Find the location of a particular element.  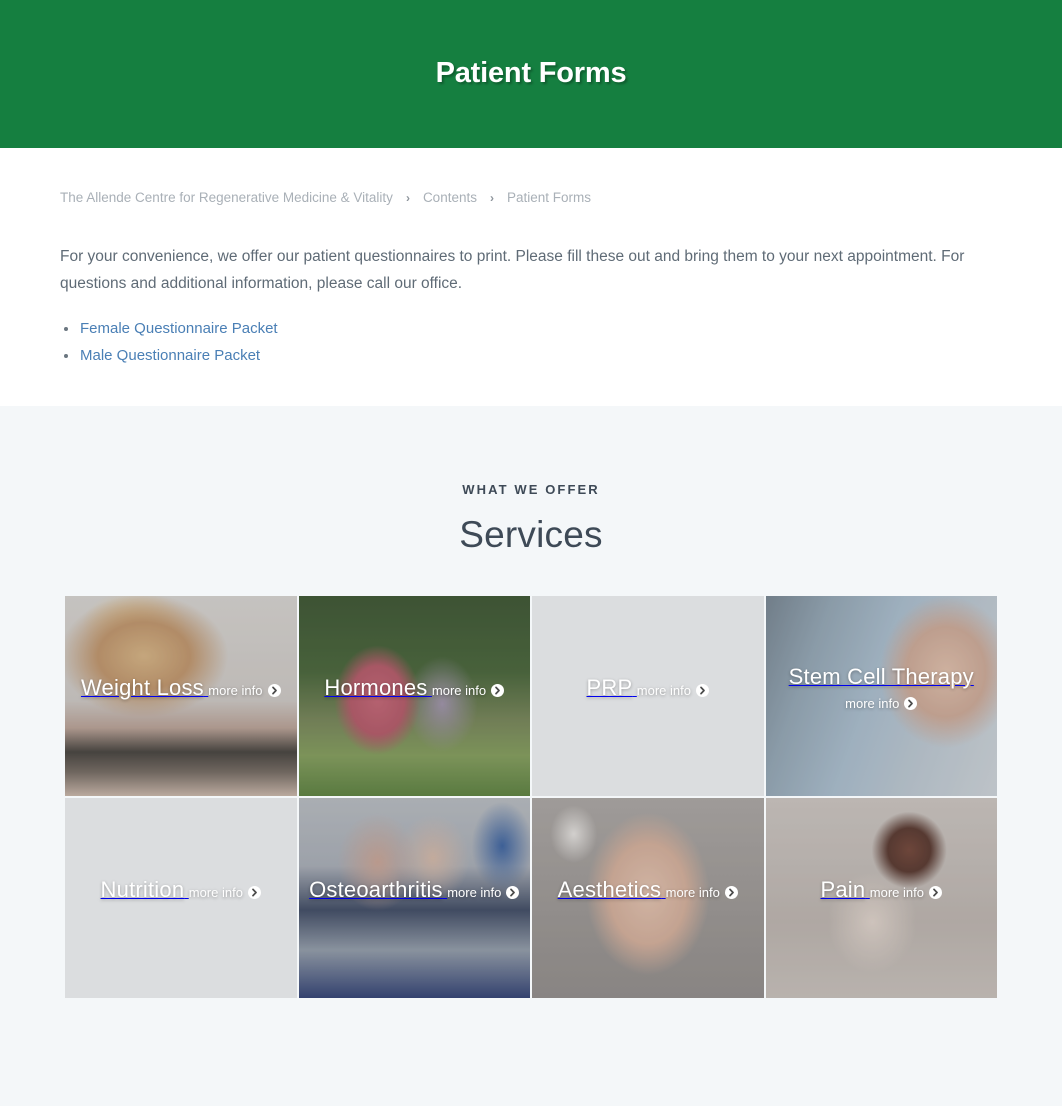

service-card-title: PRP is located at coordinates (609, 687).